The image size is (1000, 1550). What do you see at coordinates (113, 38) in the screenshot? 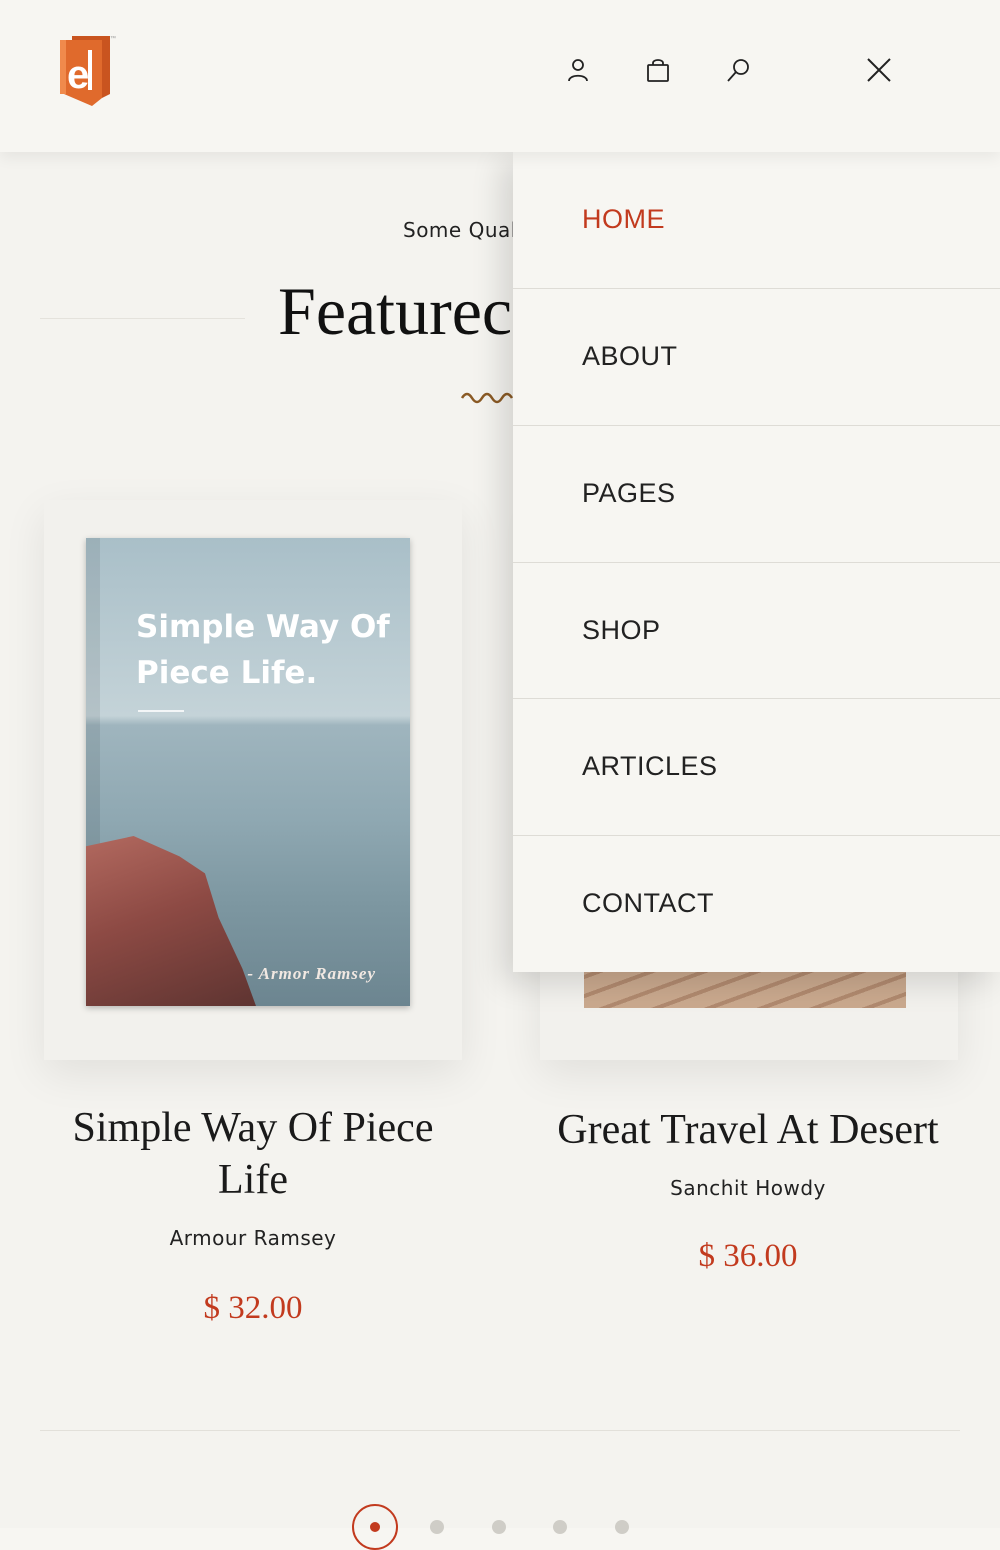
I see `svg-text: ™` at bounding box center [113, 38].